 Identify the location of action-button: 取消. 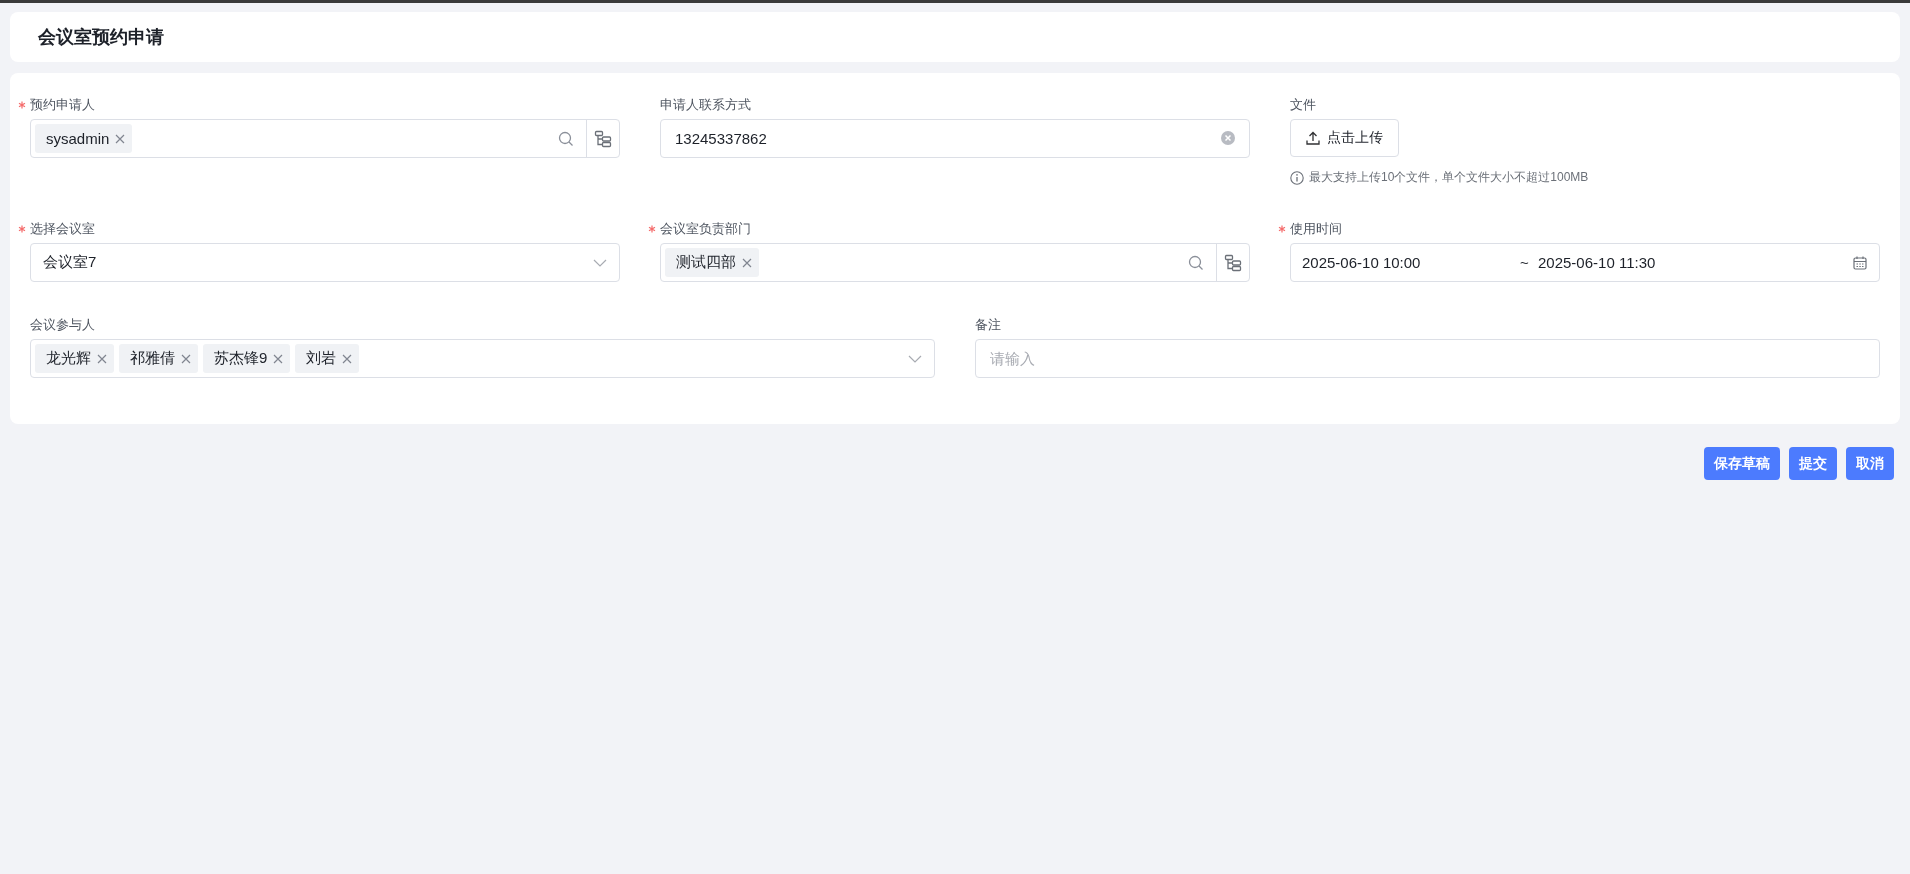
(1870, 463).